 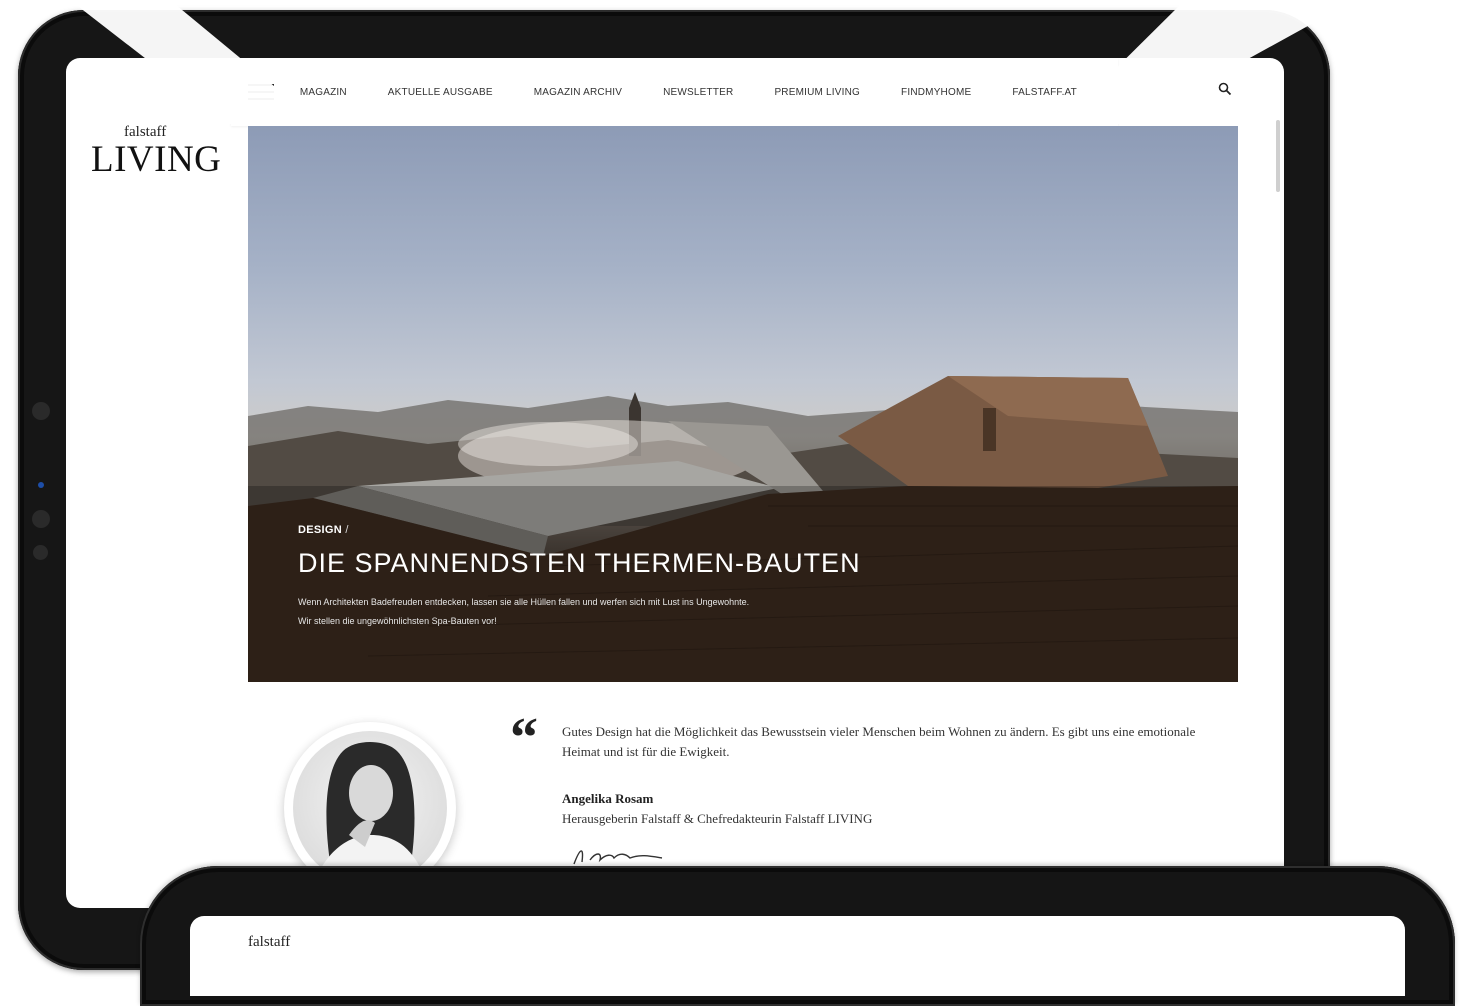 I want to click on hero-title: DIE SPANNENDSTEN THERMEN-BAUTEN, so click(x=579, y=563).